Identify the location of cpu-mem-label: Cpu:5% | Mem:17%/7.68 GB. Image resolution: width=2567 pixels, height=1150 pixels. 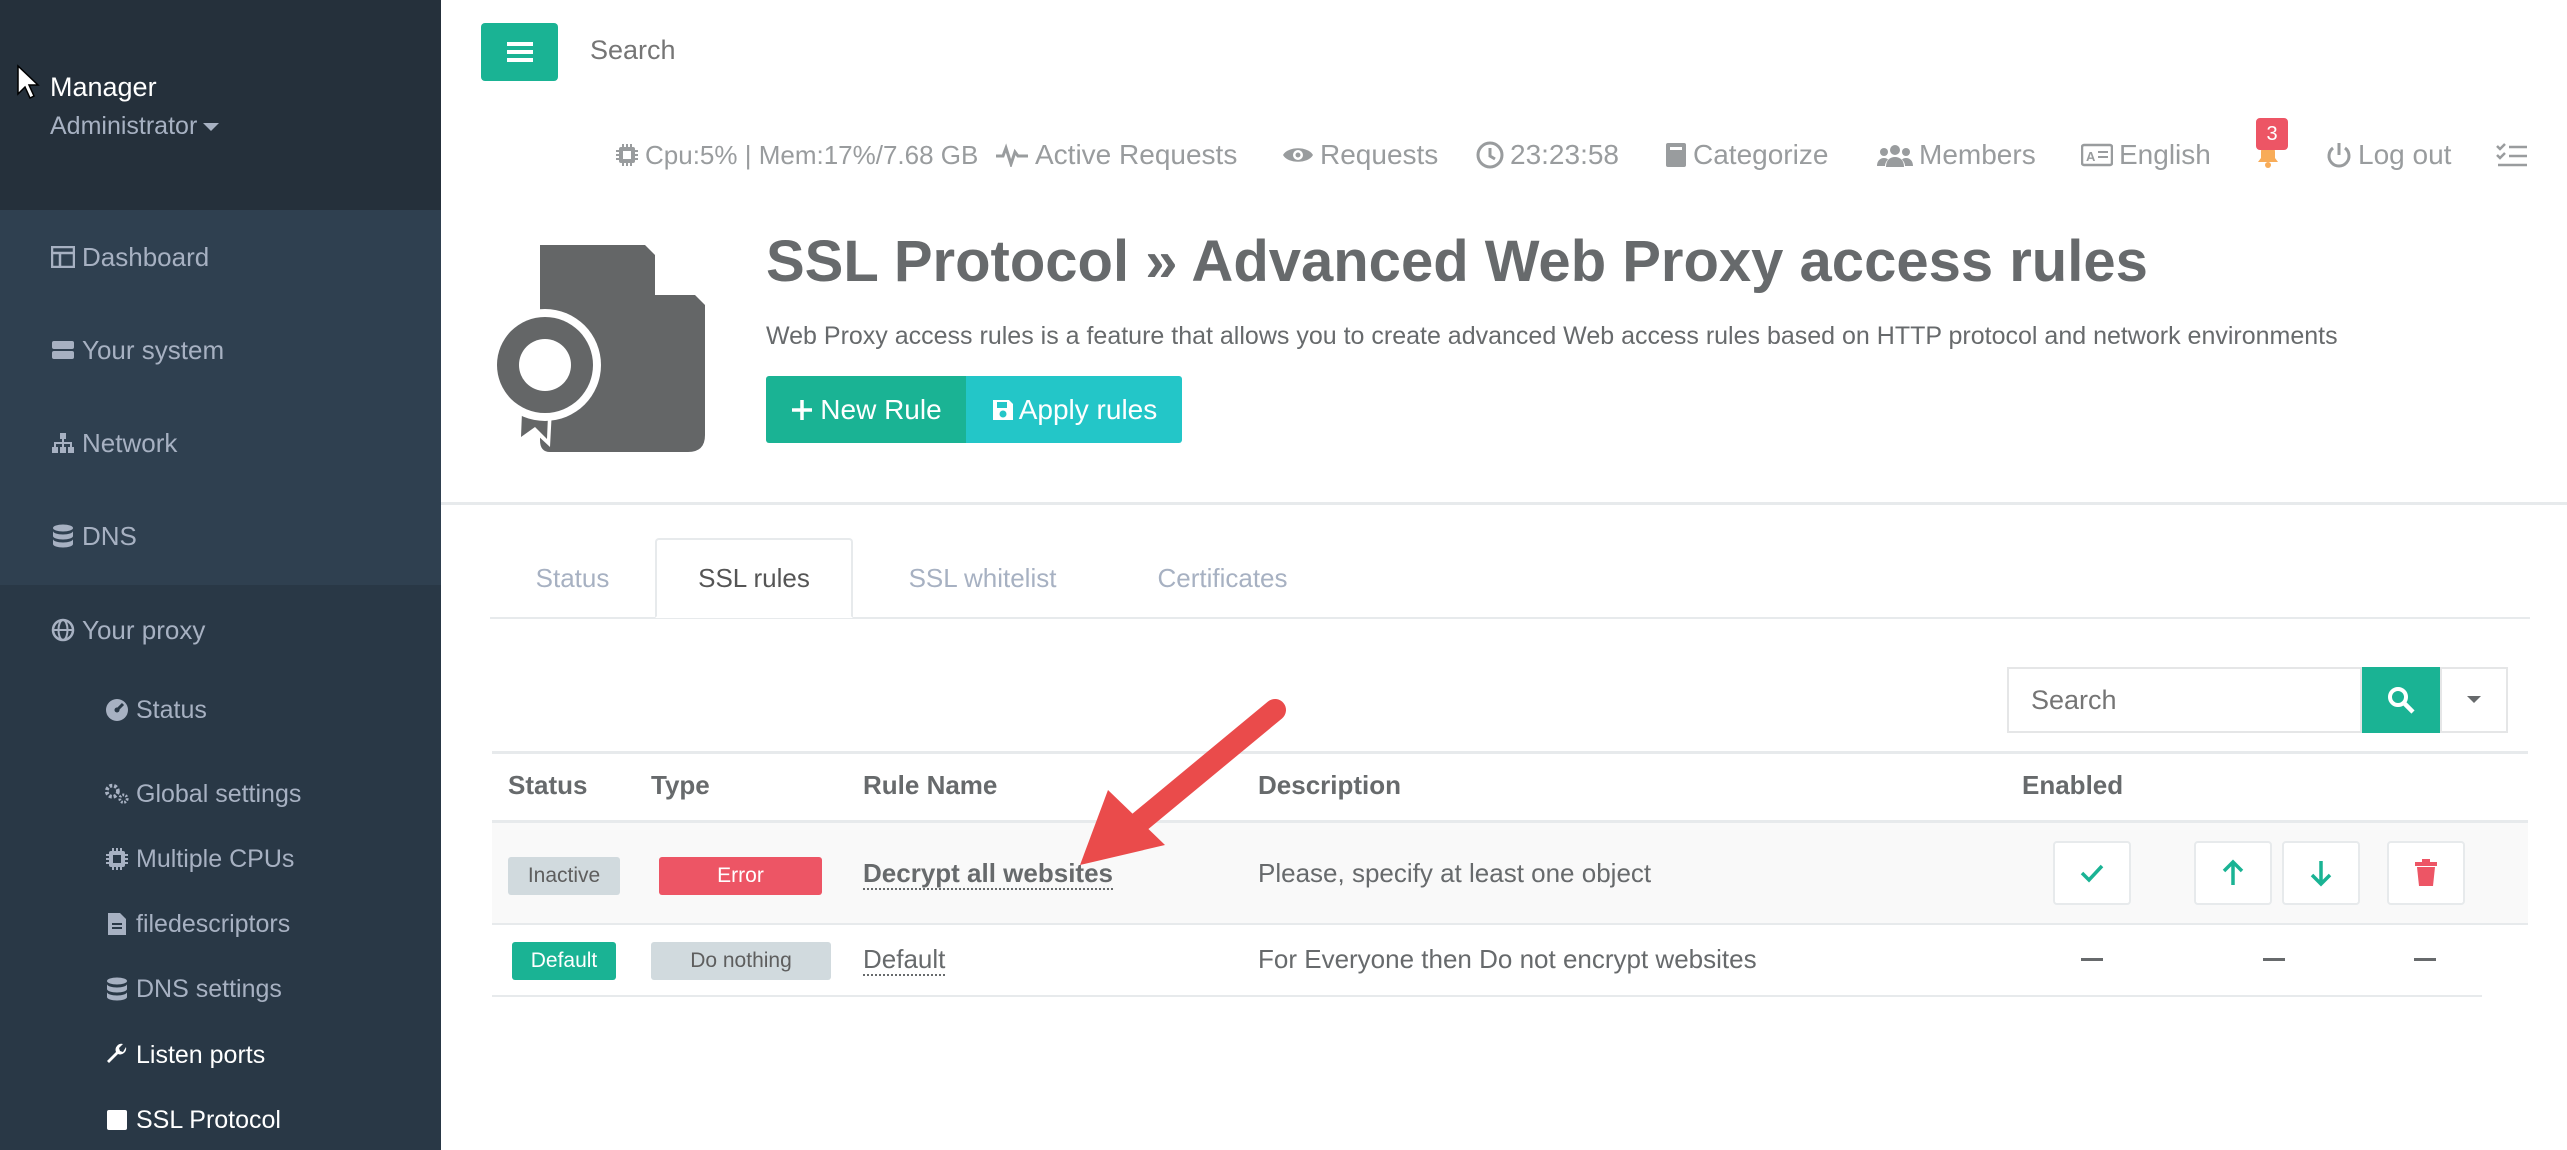
(812, 154).